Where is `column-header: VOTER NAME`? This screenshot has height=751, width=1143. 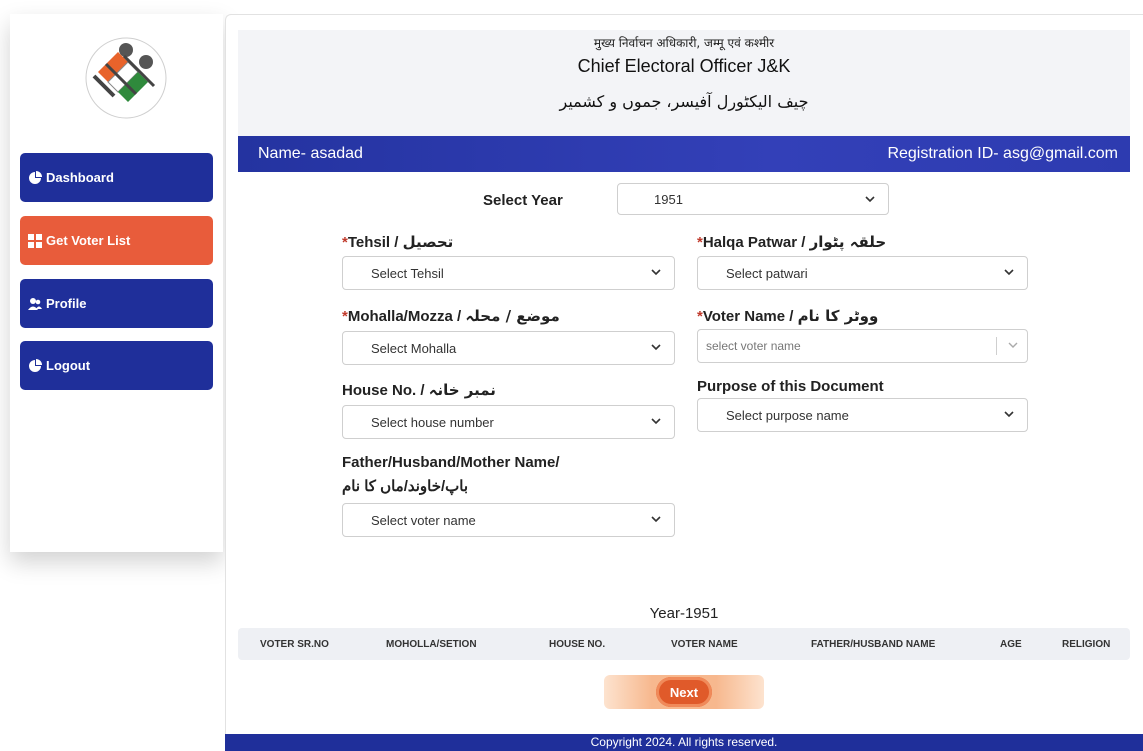
column-header: VOTER NAME is located at coordinates (704, 644).